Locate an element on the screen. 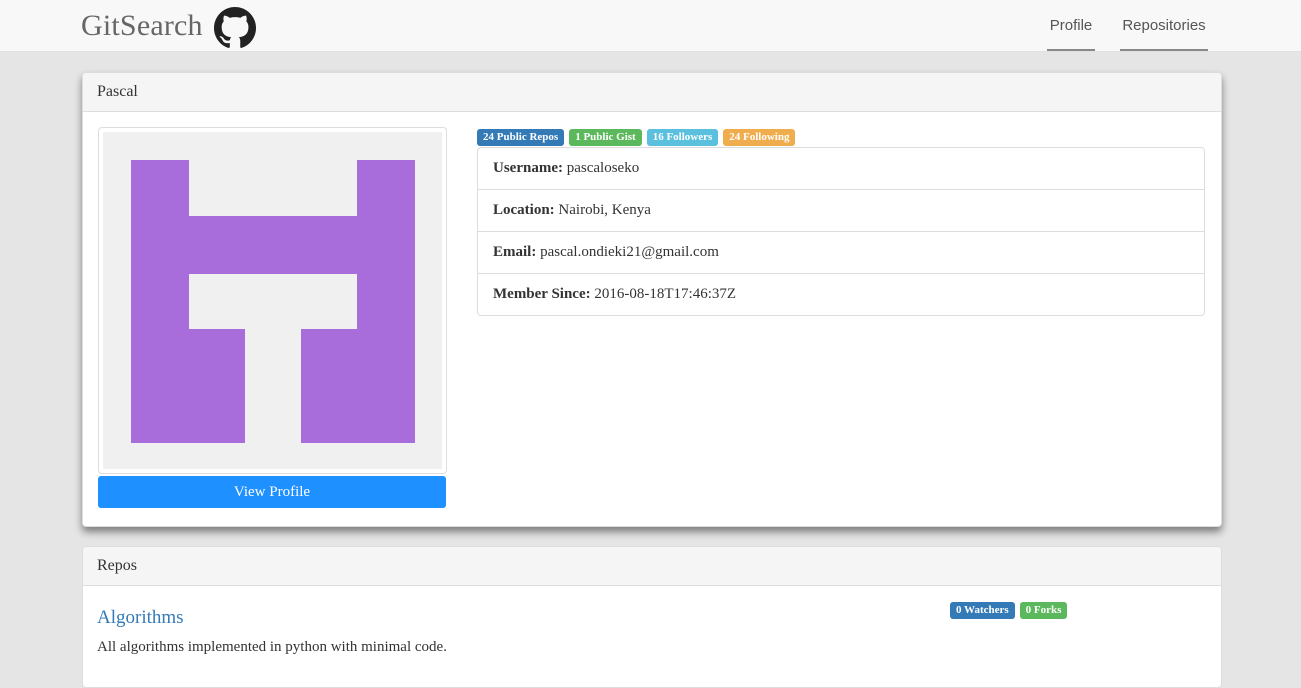  user-panel-heading: Pascal is located at coordinates (652, 92).